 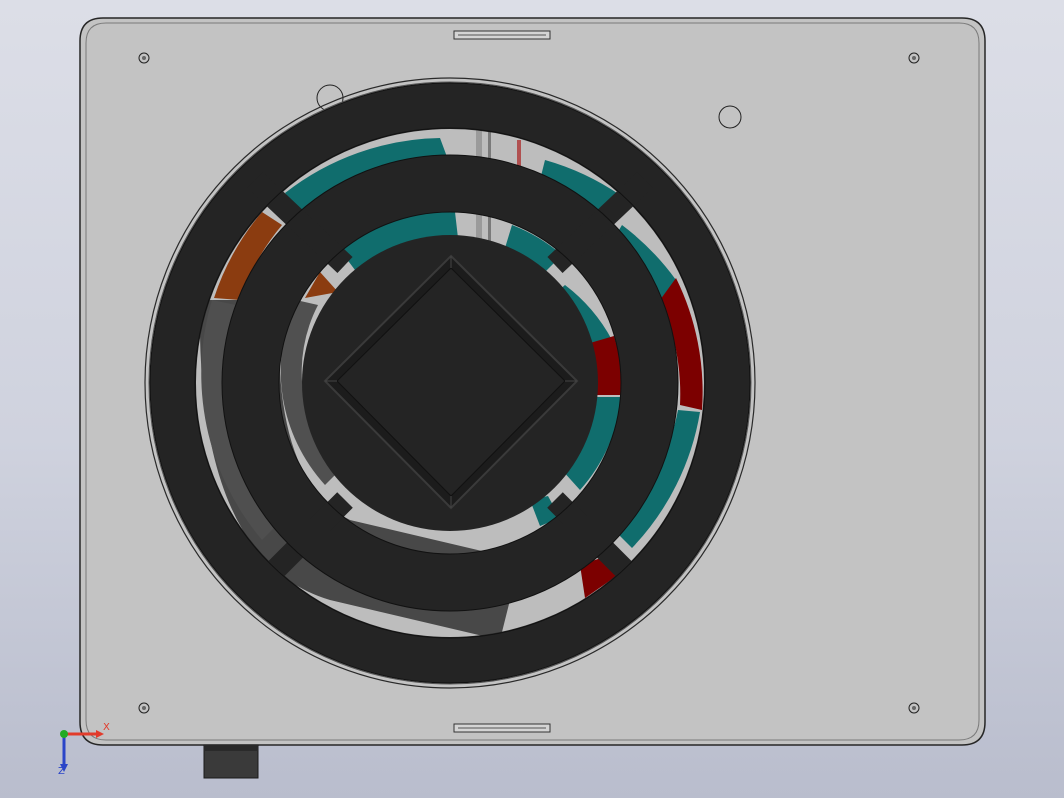 What do you see at coordinates (82, 751) in the screenshot?
I see `coordinate-triad-icon` at bounding box center [82, 751].